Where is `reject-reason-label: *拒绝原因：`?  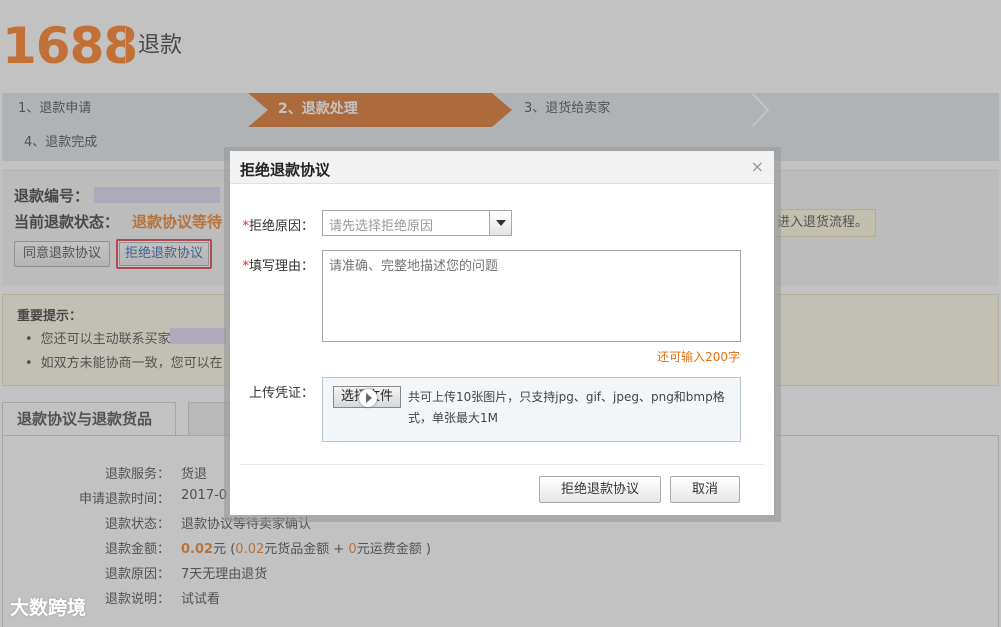
reject-reason-label: *拒绝原因： is located at coordinates (276, 224).